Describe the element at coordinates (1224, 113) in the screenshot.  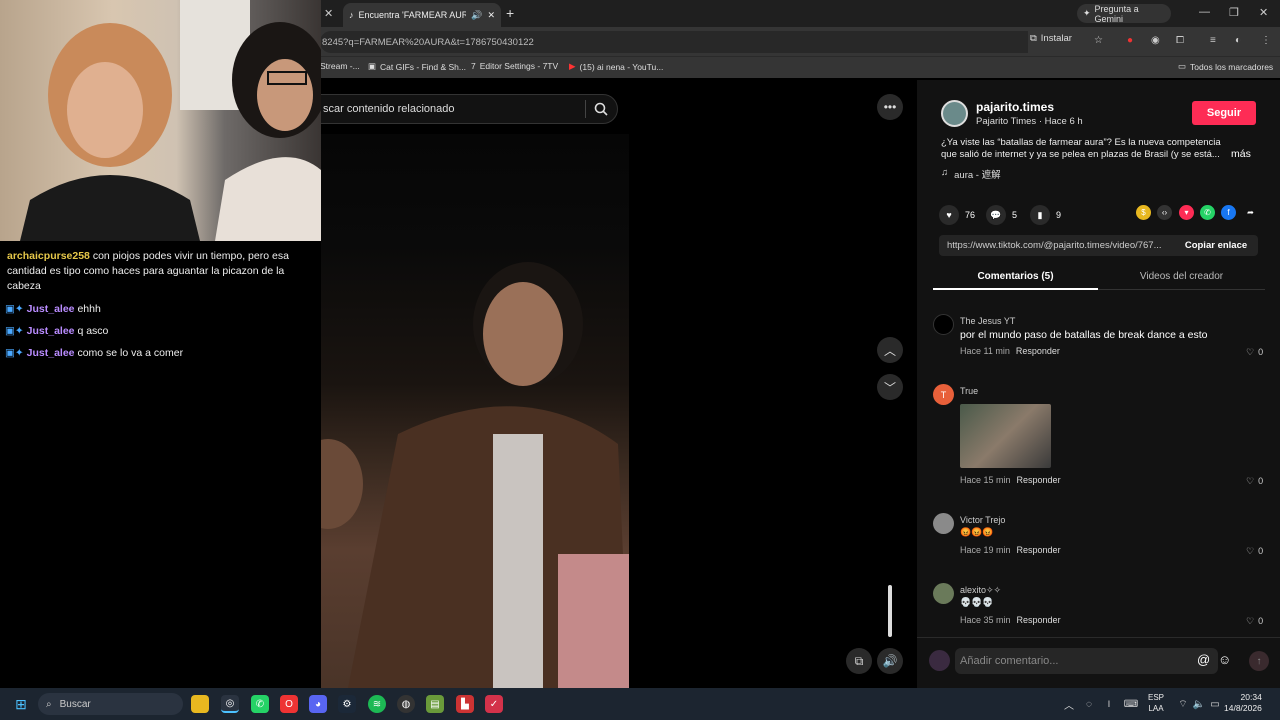
I see `follow-button: Seguir` at that location.